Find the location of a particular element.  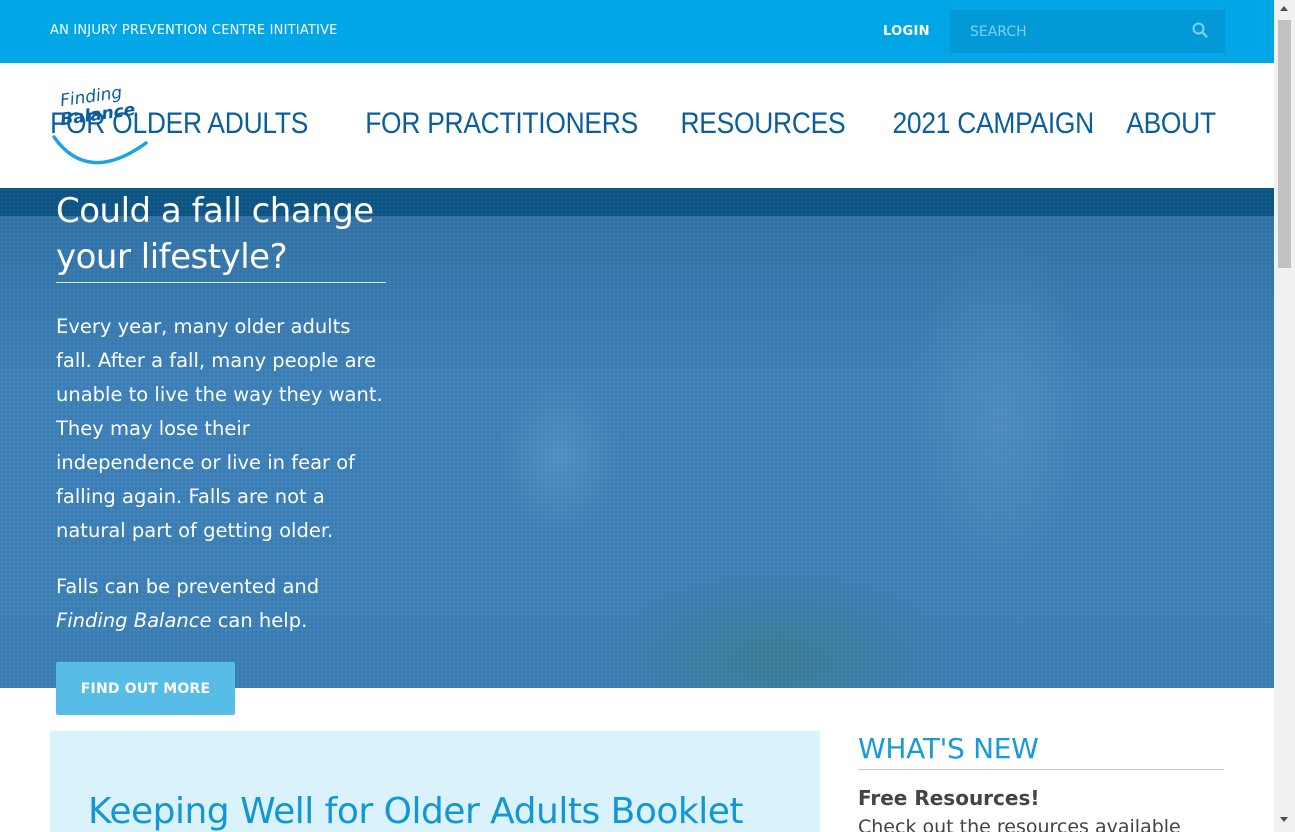

page-scrollbar is located at coordinates (1284, 416).